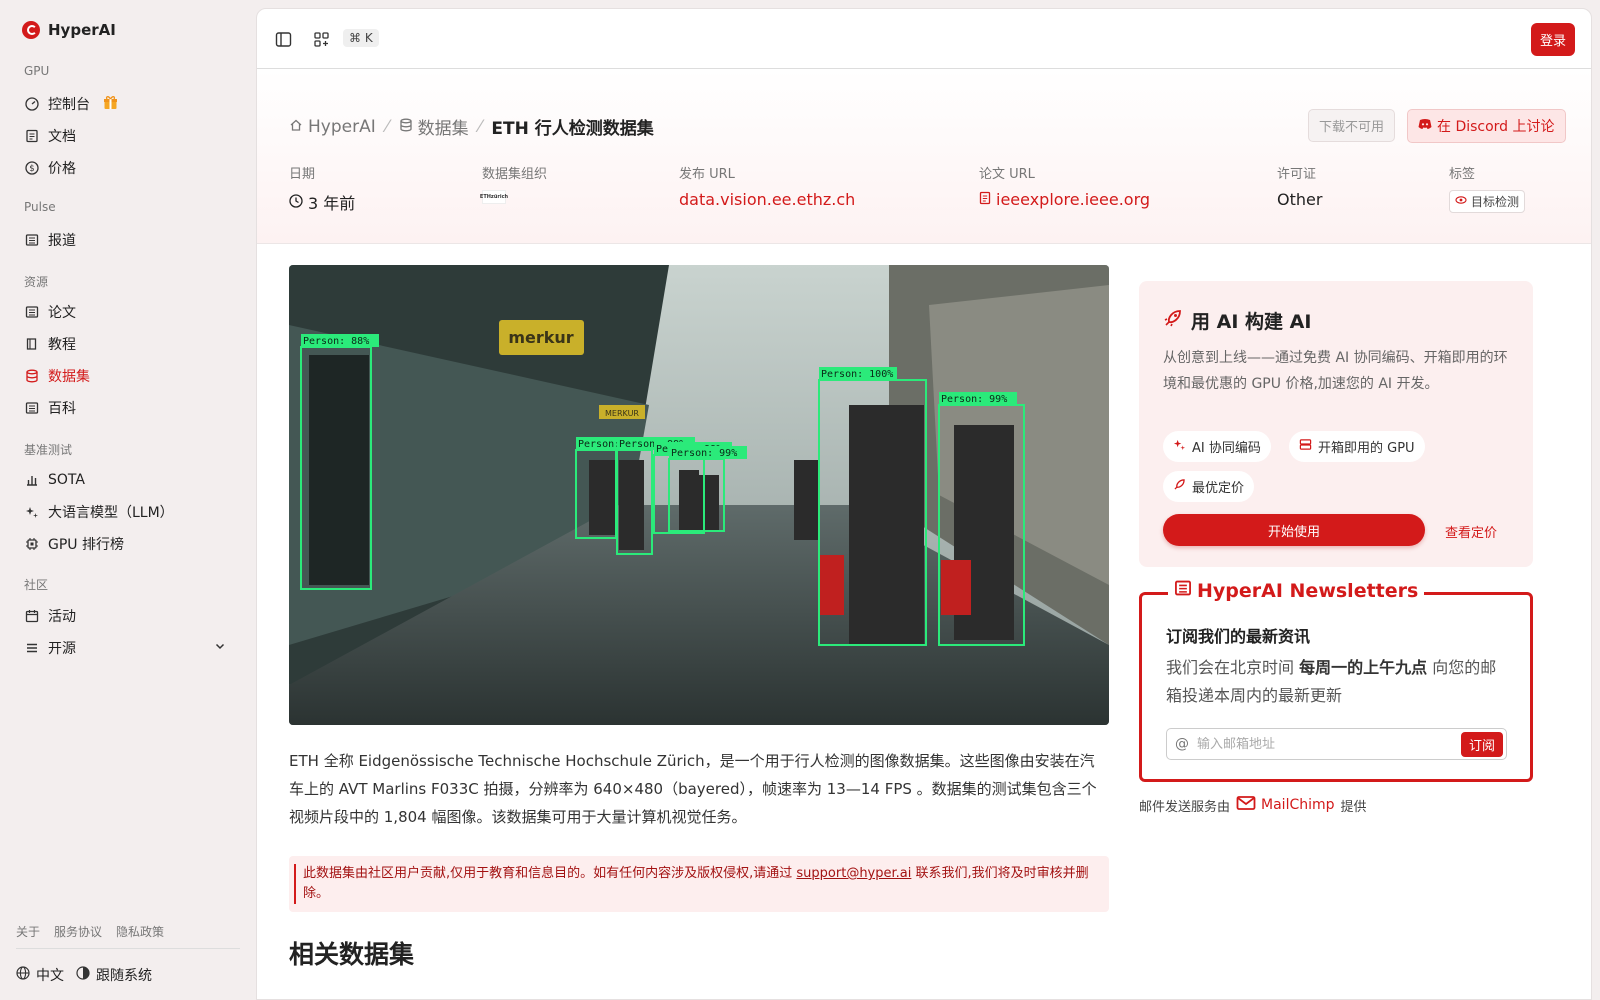 The image size is (1600, 1000). What do you see at coordinates (1182, 744) in the screenshot?
I see `at-icon: @` at bounding box center [1182, 744].